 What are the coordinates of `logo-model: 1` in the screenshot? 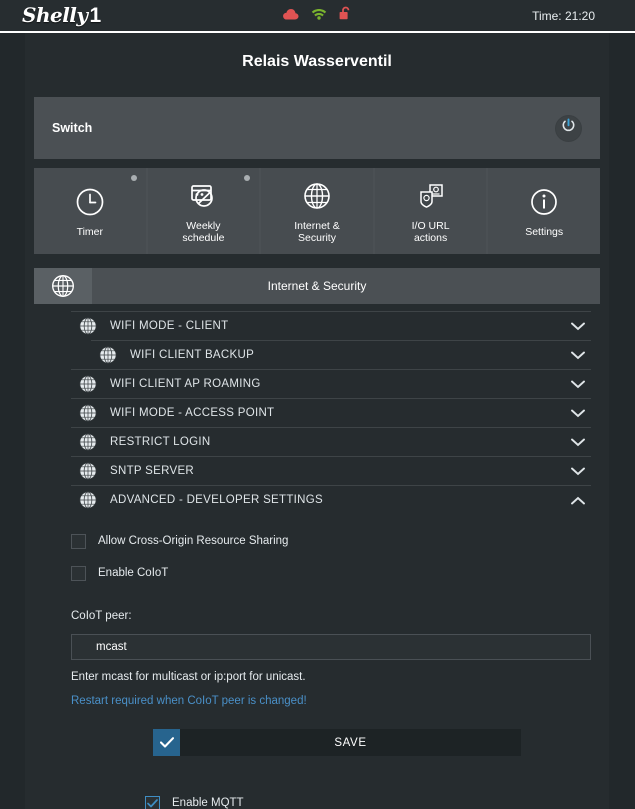 It's located at (95, 15).